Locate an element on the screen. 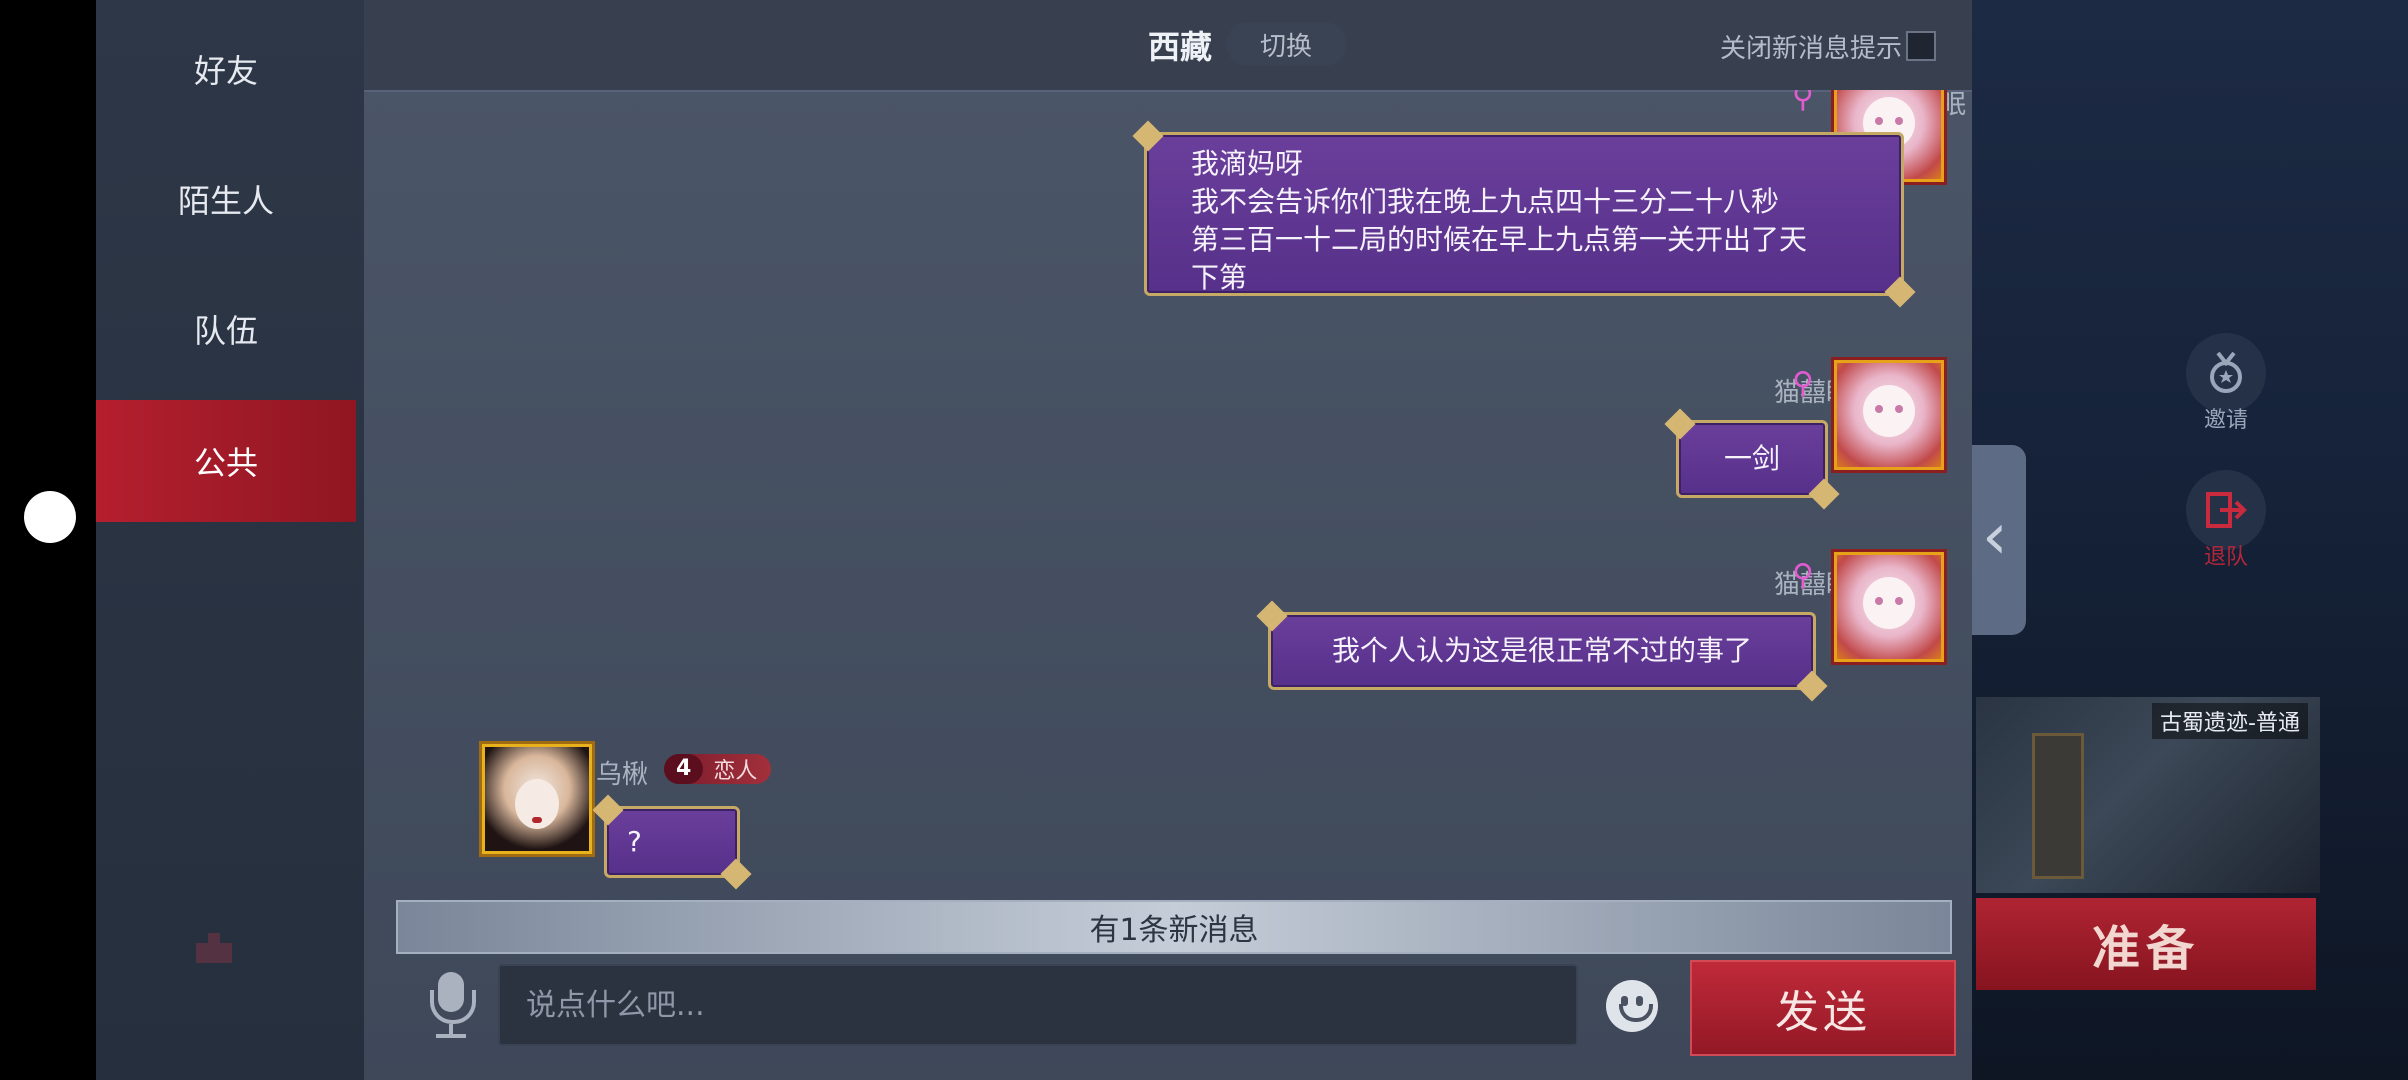  message-bubble: 一剑 is located at coordinates (1752, 459).